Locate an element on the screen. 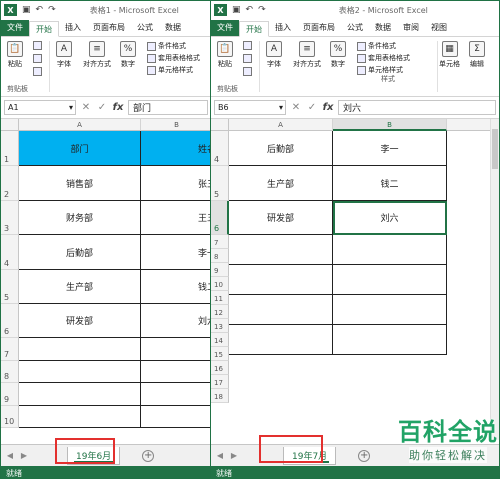 This screenshot has width=500, height=479. tab-formulas: 公式 is located at coordinates (145, 28).